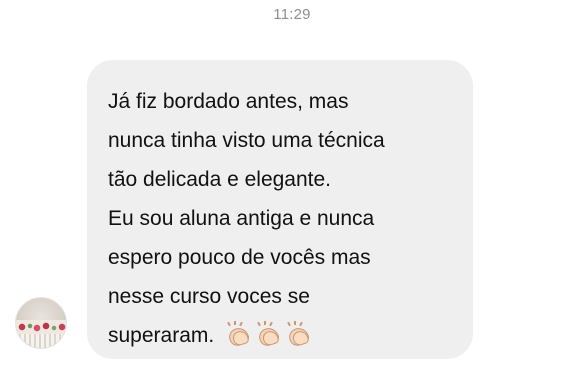 This screenshot has width=584, height=374. I want to click on message-line: nunca tinha visto uma técnica, so click(246, 140).